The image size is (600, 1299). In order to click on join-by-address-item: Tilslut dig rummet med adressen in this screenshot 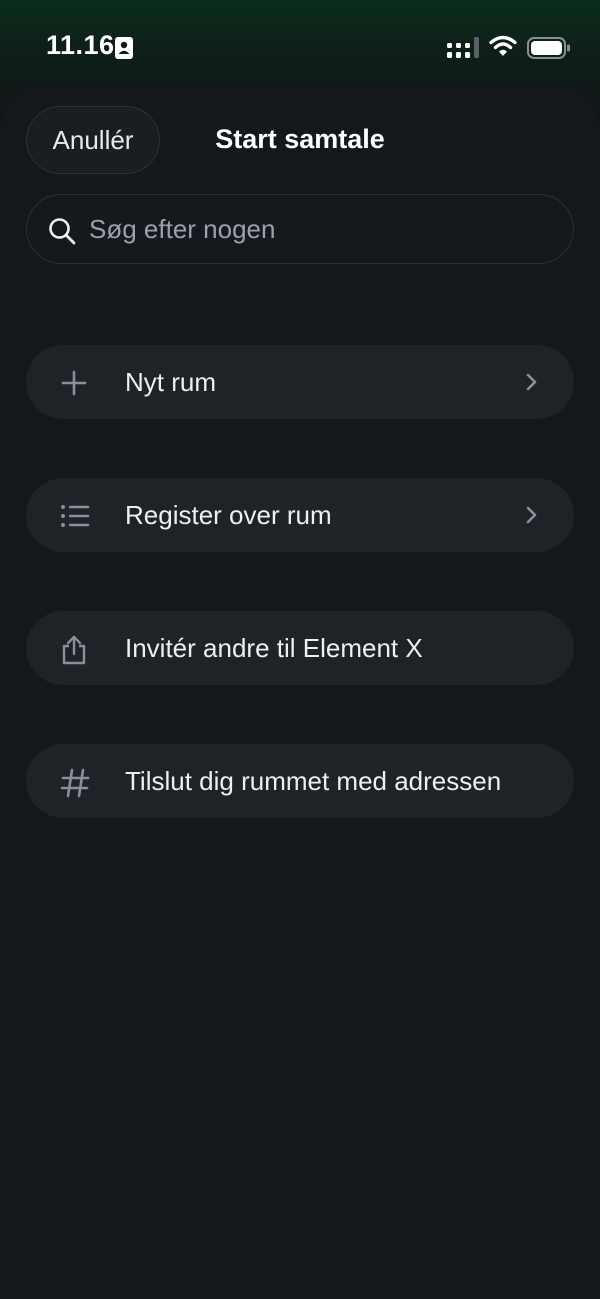, I will do `click(300, 781)`.